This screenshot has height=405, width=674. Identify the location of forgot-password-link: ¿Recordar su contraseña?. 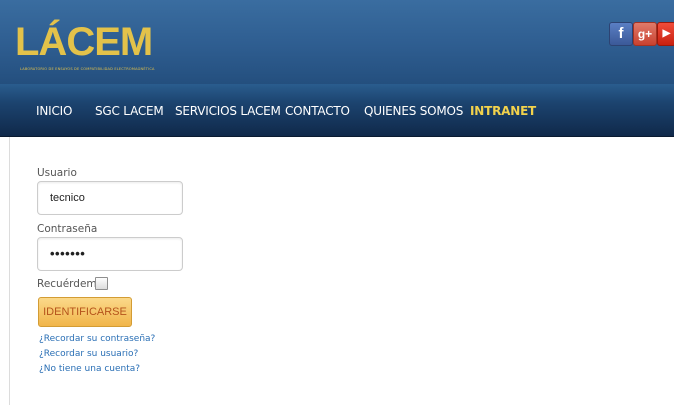
(97, 339).